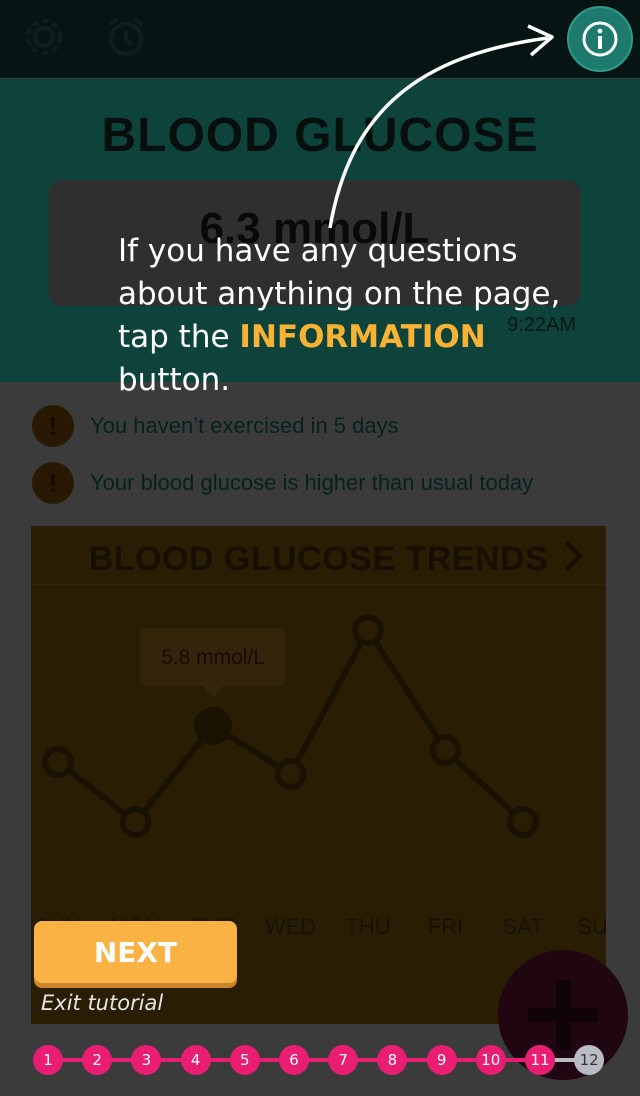 The width and height of the screenshot is (640, 1096). Describe the element at coordinates (244, 1060) in the screenshot. I see `progress-step: 5` at that location.